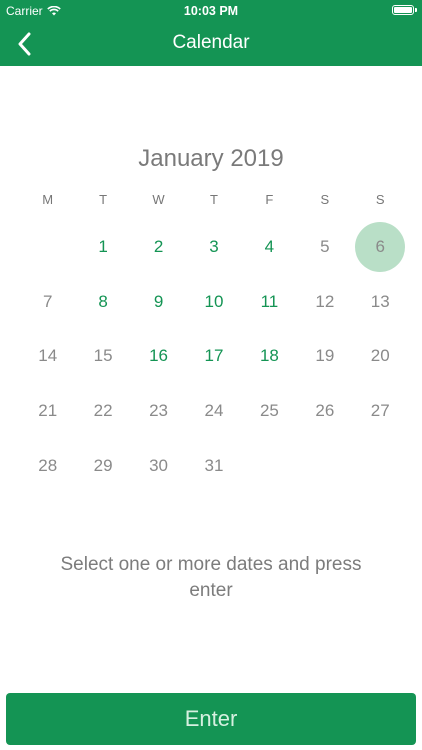 This screenshot has height=750, width=422. I want to click on day-number: 7, so click(47, 301).